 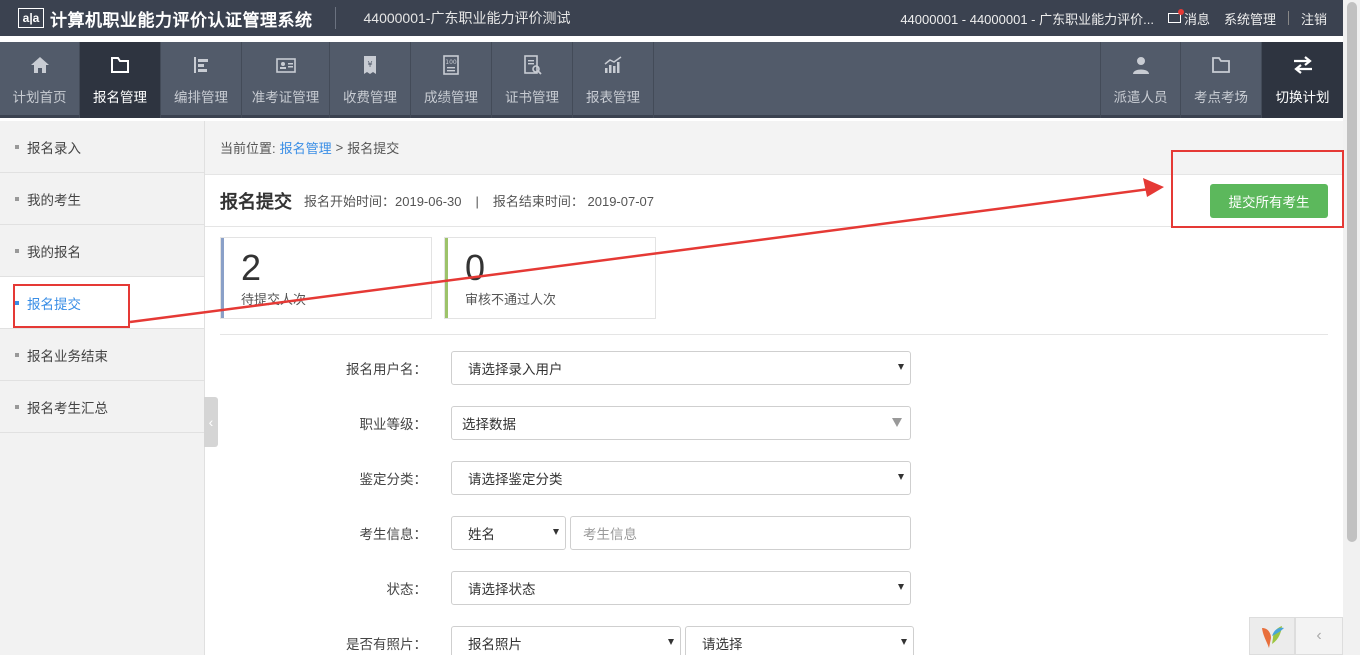 I want to click on row-category: 鉴定分类： 请选择鉴定分类, so click(x=558, y=478).